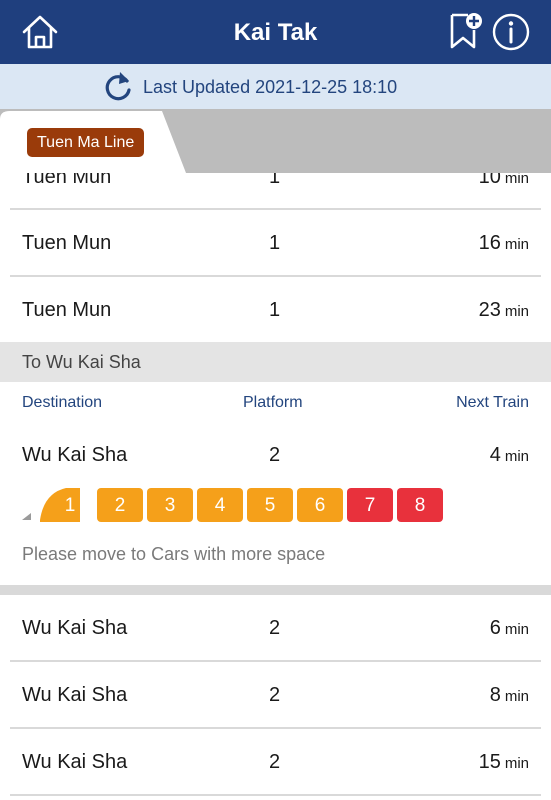 This screenshot has width=551, height=800. What do you see at coordinates (275, 32) in the screenshot?
I see `app-header: Kai Tak` at bounding box center [275, 32].